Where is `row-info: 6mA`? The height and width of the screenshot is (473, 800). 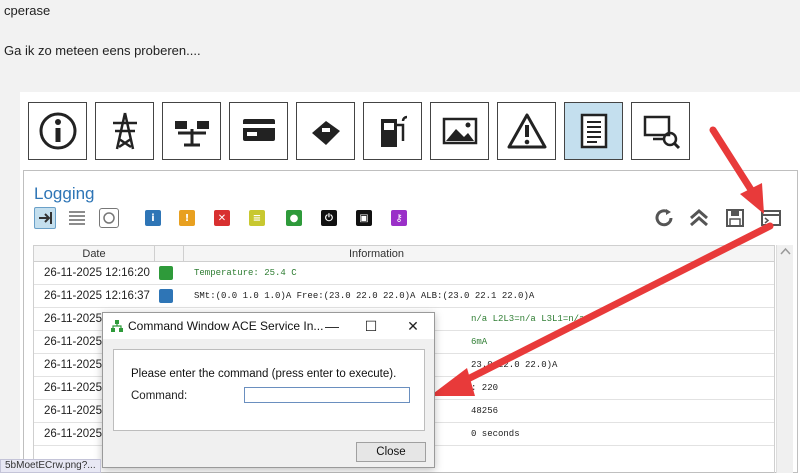 row-info: 6mA is located at coordinates (479, 342).